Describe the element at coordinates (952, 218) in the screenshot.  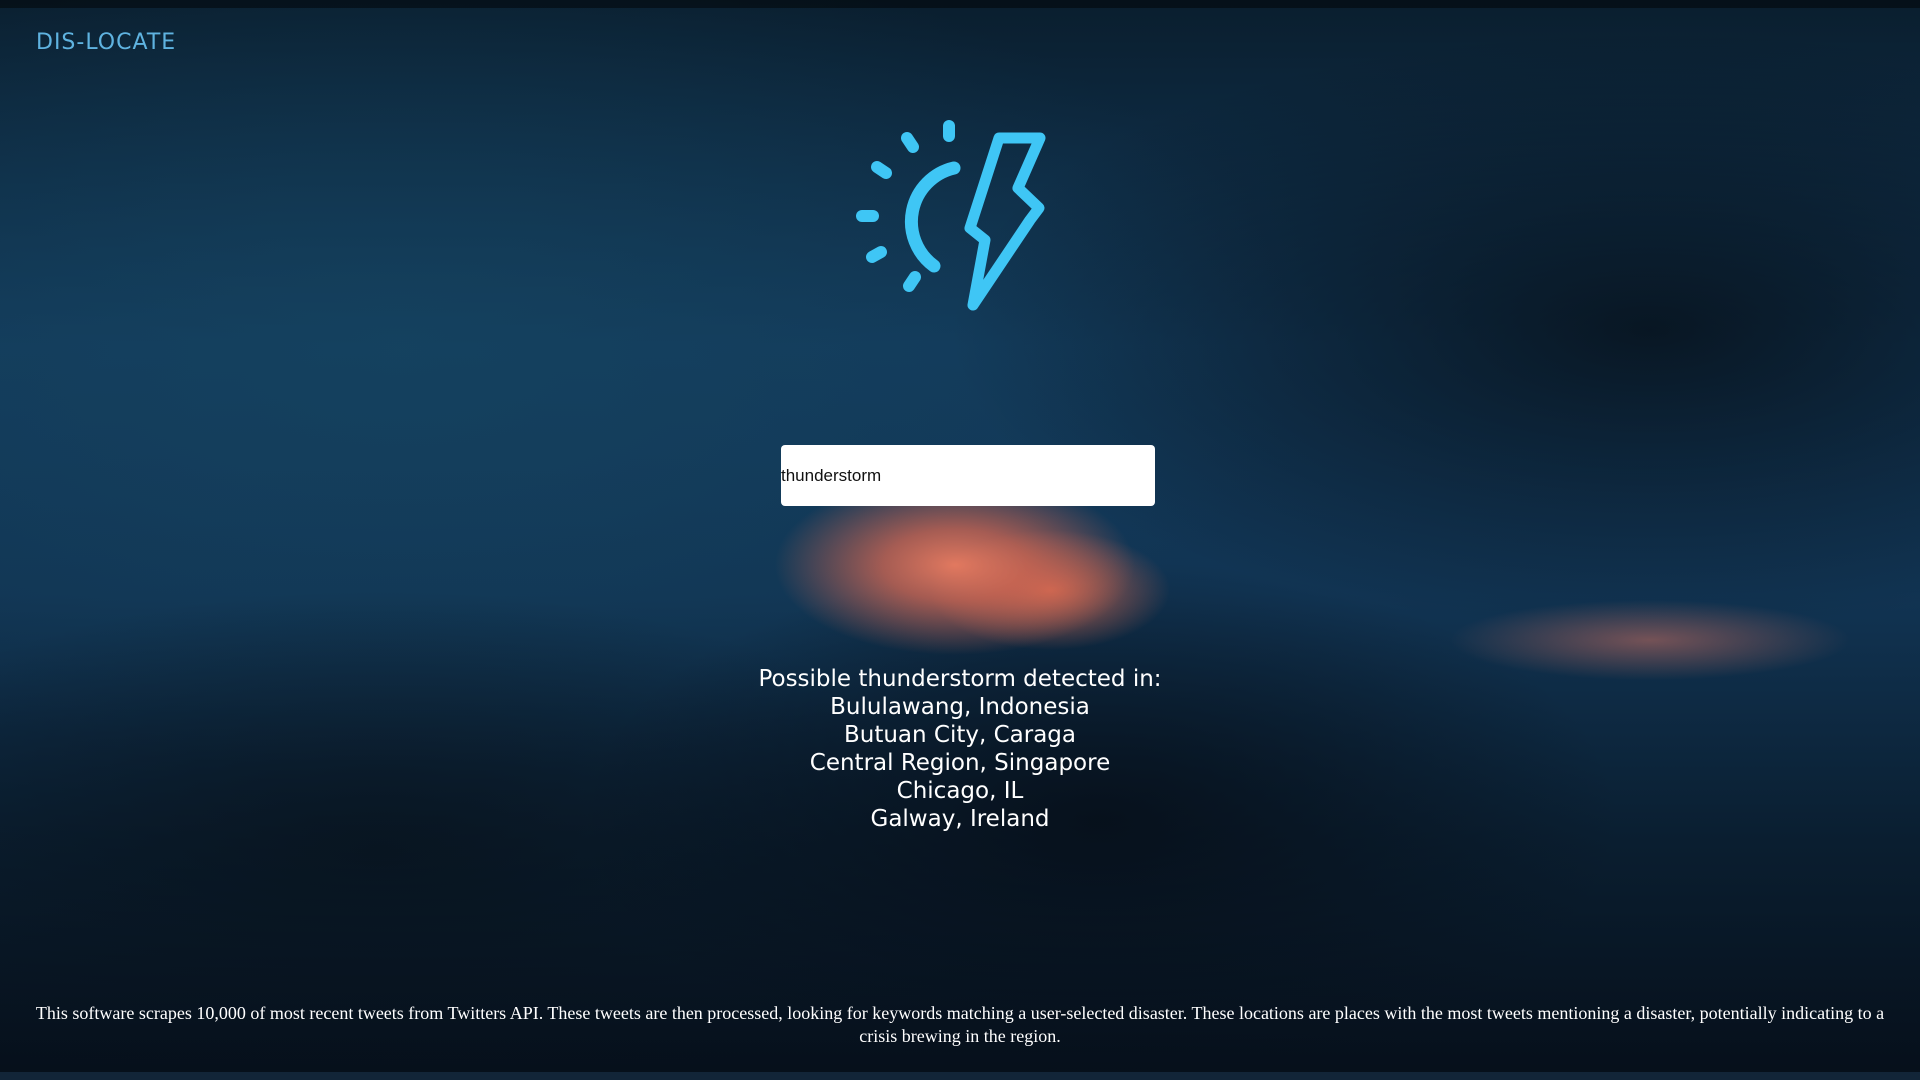
I see `sun-lightning-icon` at that location.